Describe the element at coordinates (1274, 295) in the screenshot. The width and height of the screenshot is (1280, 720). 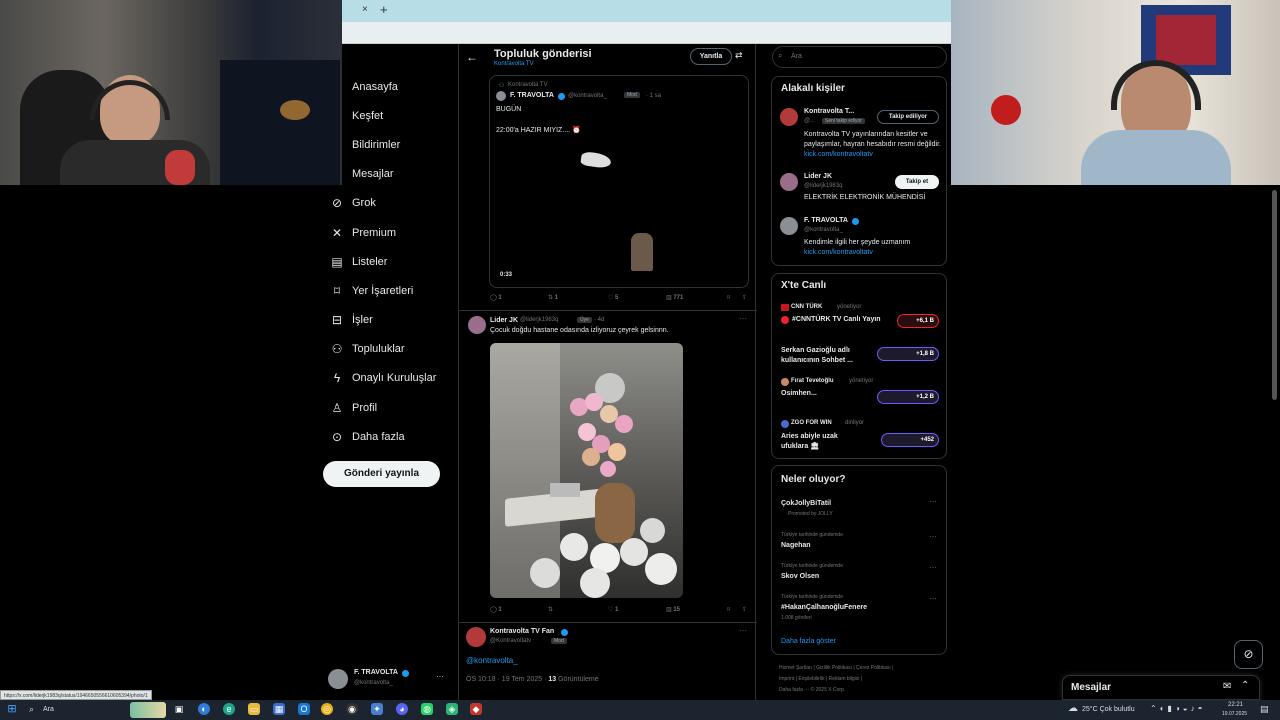
I see `scrollbar-thumb` at that location.